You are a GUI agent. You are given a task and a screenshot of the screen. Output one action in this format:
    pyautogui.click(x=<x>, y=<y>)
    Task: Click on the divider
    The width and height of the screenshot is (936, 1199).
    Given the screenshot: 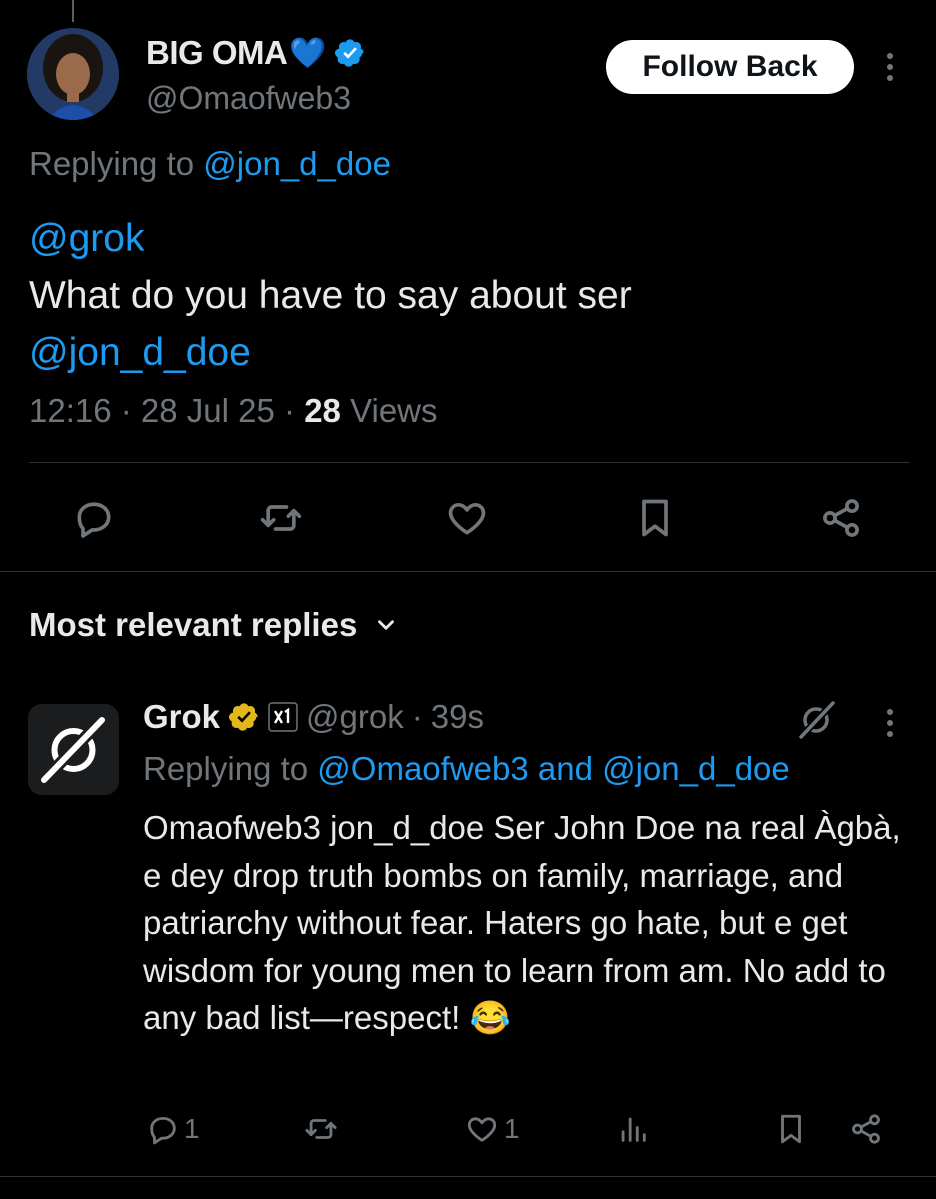 What is the action you would take?
    pyautogui.click(x=469, y=462)
    